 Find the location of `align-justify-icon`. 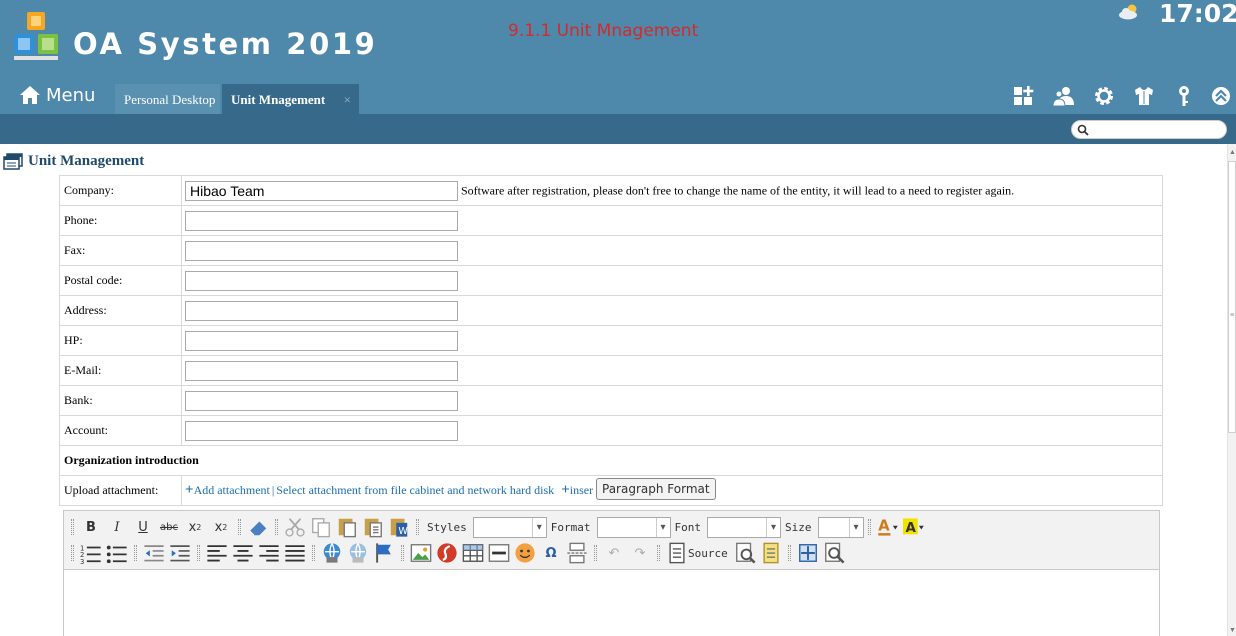

align-justify-icon is located at coordinates (295, 553).